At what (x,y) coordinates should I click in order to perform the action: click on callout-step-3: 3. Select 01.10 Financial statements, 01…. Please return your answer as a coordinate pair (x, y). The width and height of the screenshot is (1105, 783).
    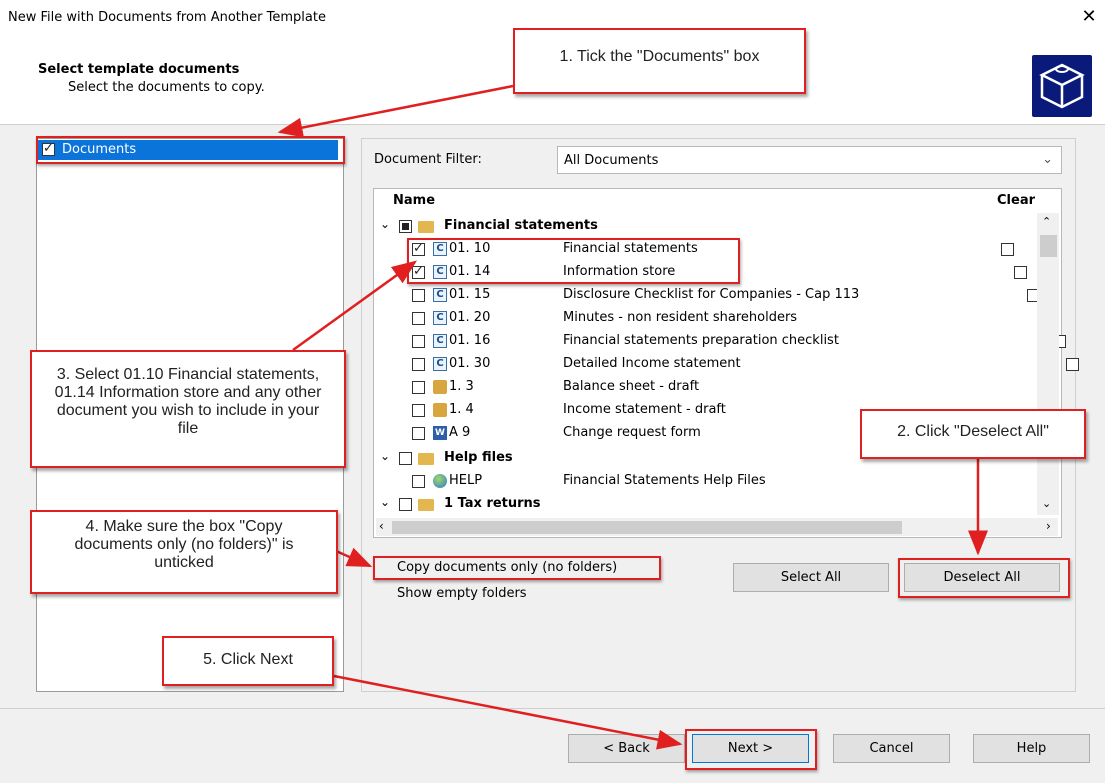
    Looking at the image, I should click on (188, 409).